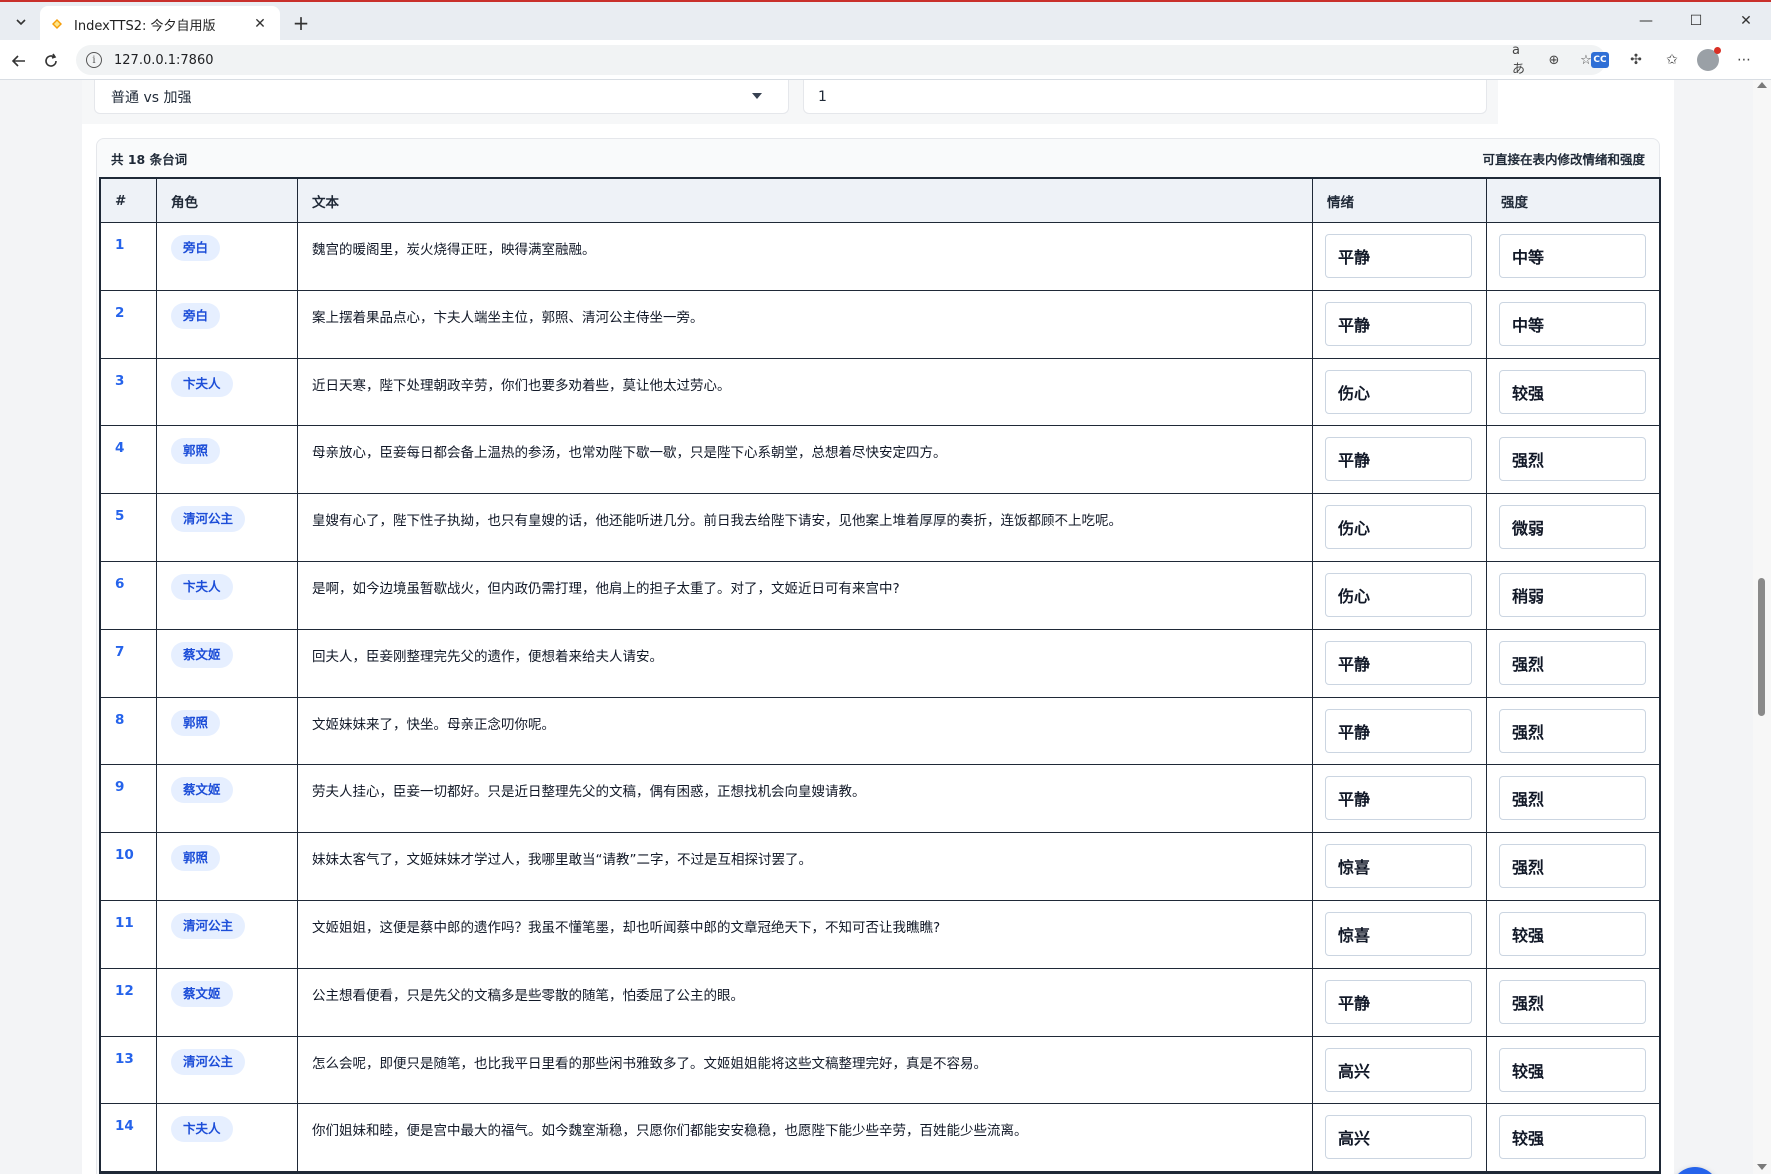 The width and height of the screenshot is (1771, 1174). Describe the element at coordinates (1522, 60) in the screenshot. I see `translate-icon: aあ` at that location.